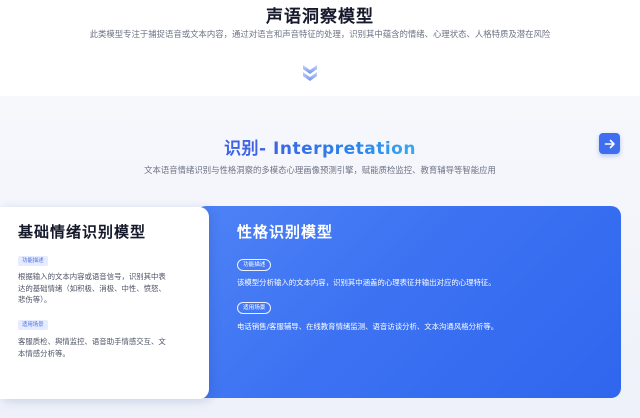 The width and height of the screenshot is (640, 418). Describe the element at coordinates (366, 282) in the screenshot. I see `personality-func-text: 该模型分析输入的文本内容，识别其中涵盖的心理表征并输出对应的心理特征。` at that location.